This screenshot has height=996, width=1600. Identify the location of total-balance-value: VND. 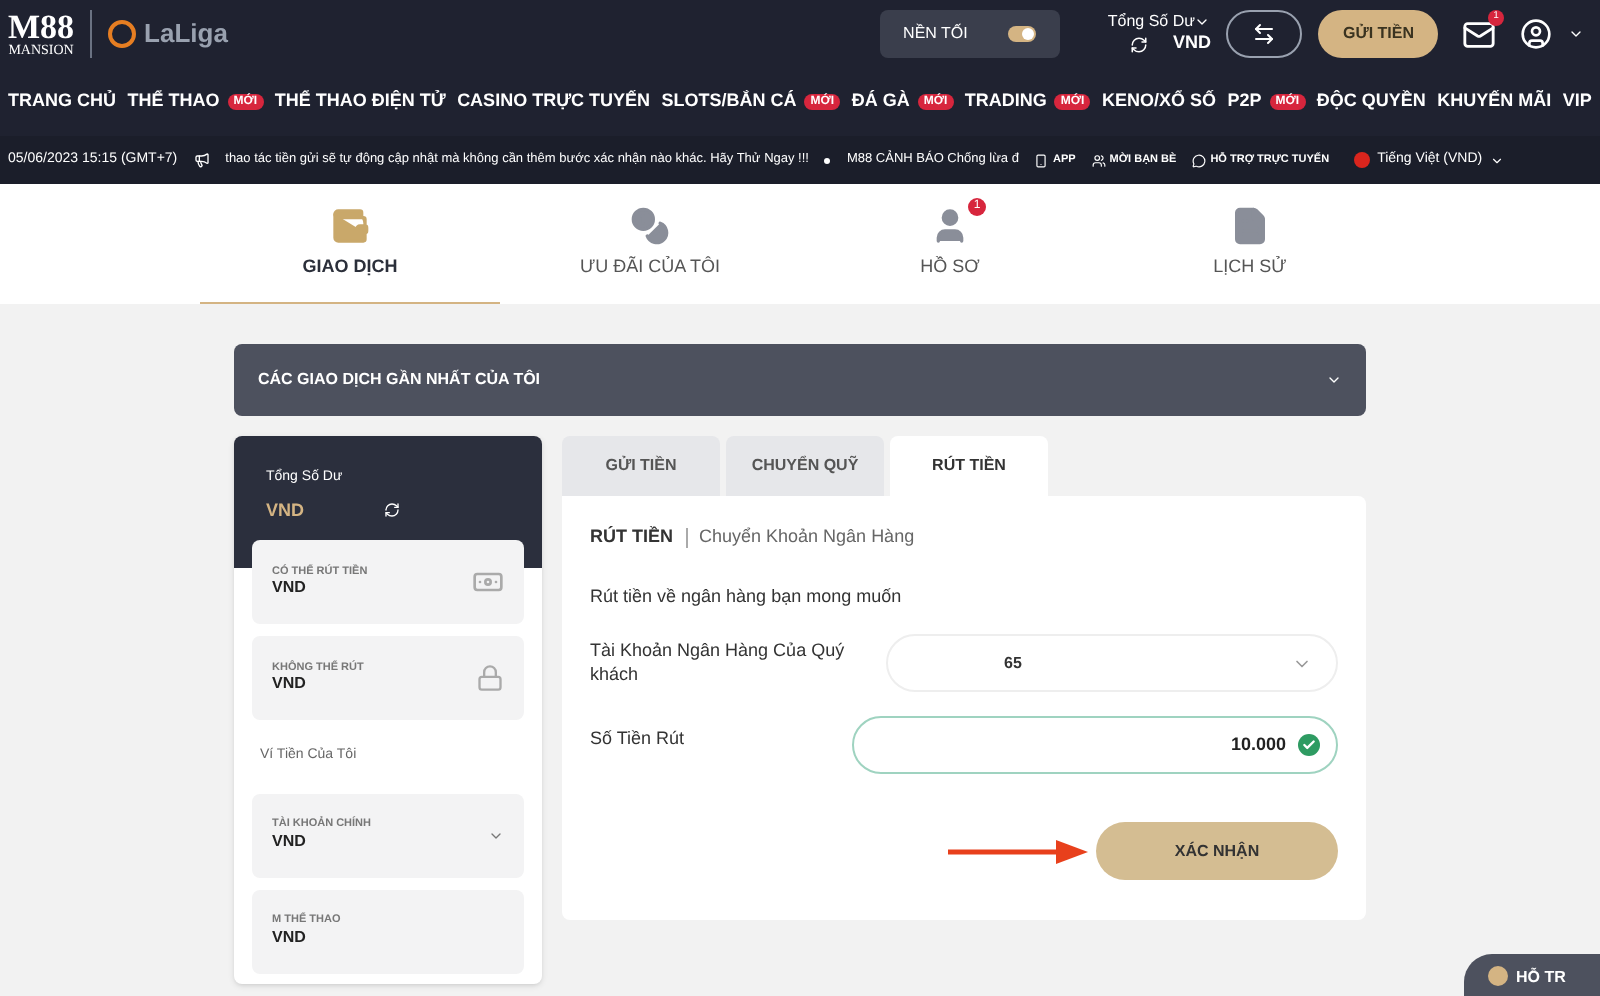
(285, 510).